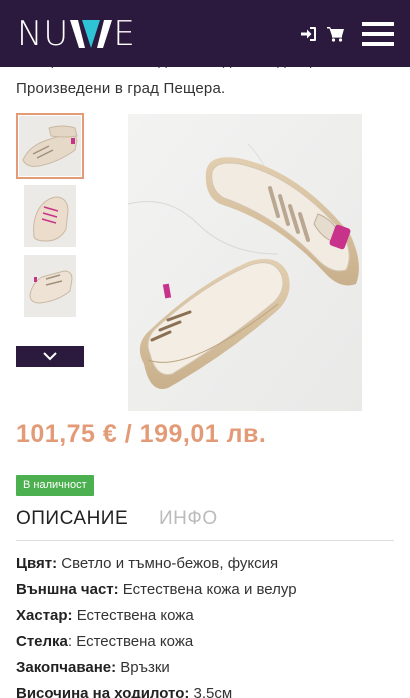 This screenshot has width=410, height=698. I want to click on intro-line-2: Произведени в град Пещера., so click(121, 88).